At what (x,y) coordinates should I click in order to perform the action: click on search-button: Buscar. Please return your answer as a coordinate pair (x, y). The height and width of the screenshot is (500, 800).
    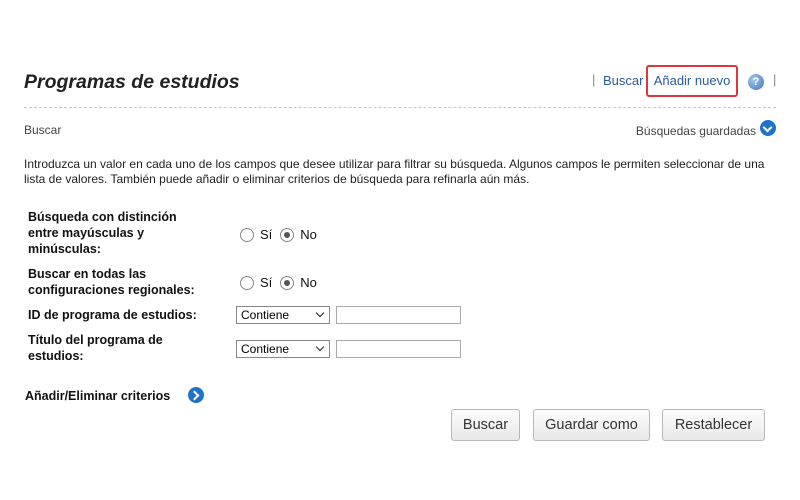
    Looking at the image, I should click on (485, 425).